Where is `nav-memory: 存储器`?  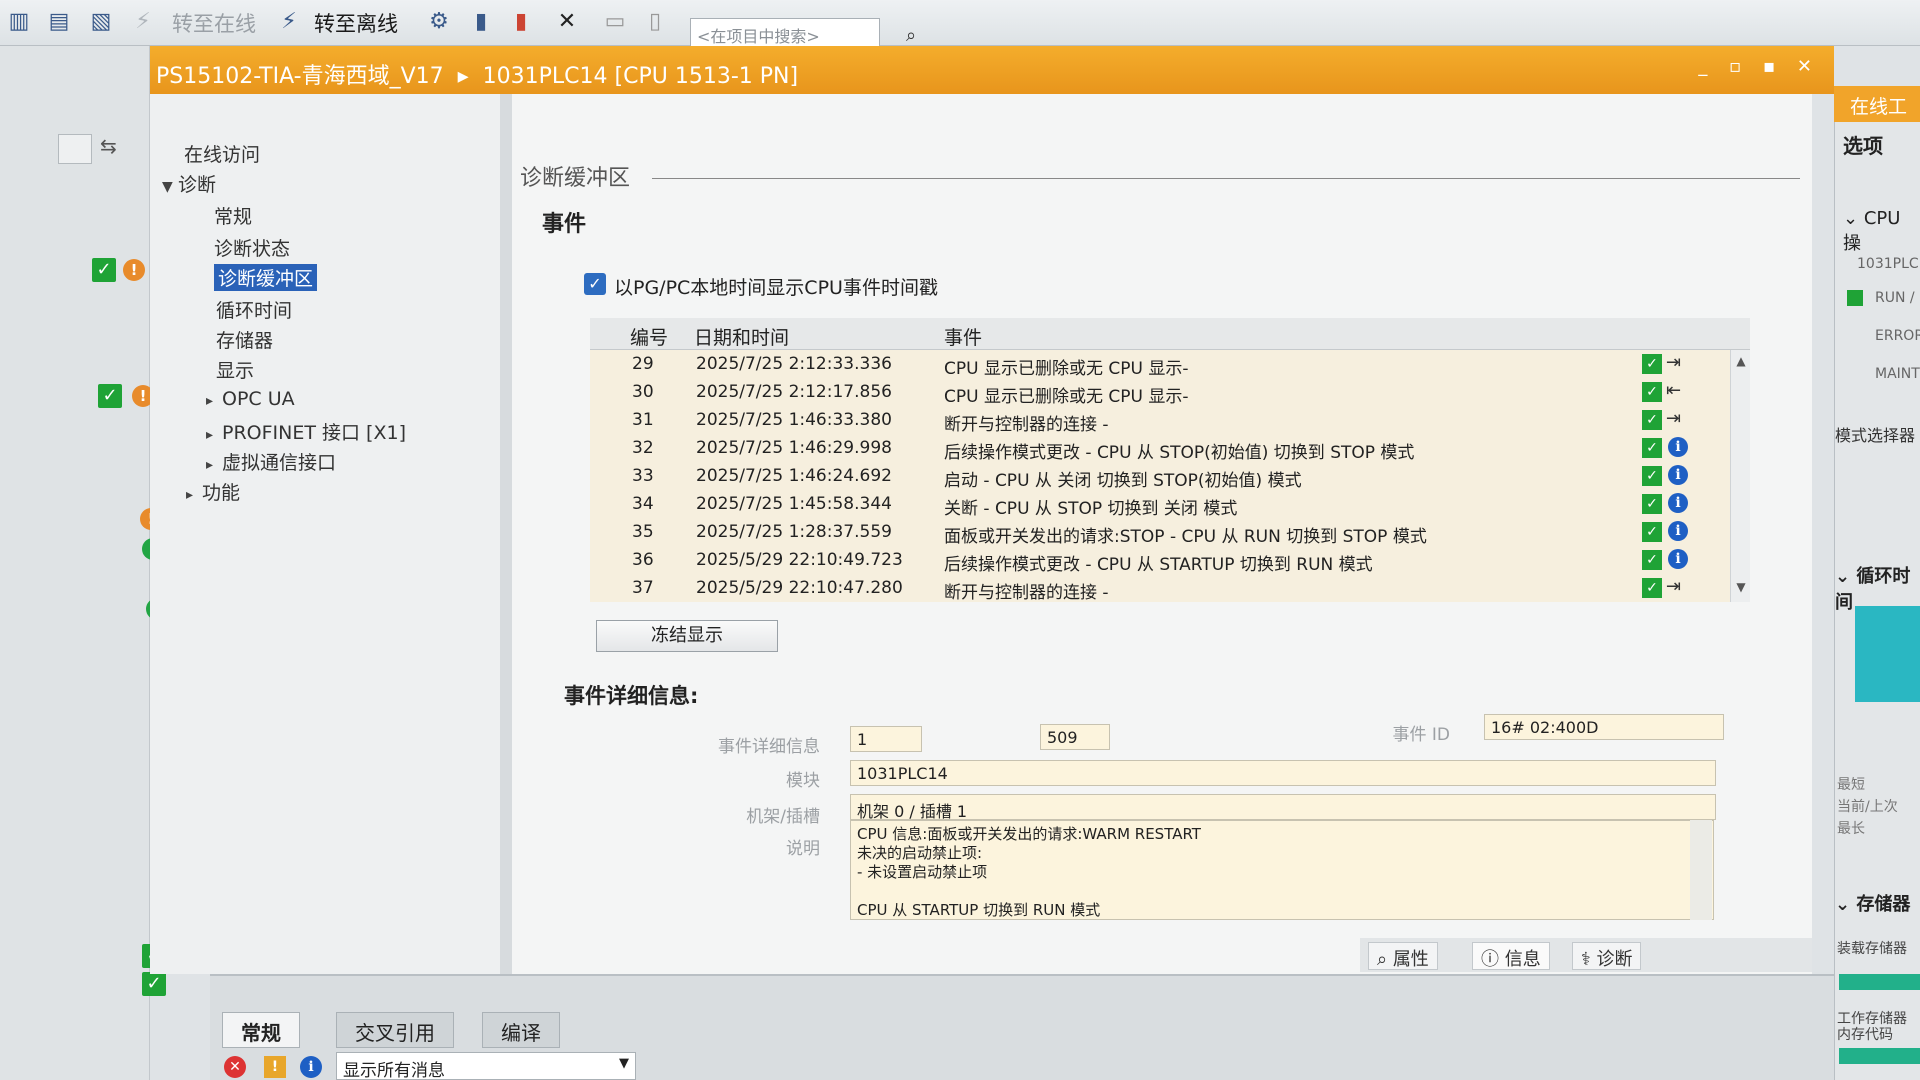
nav-memory: 存储器 is located at coordinates (244, 339).